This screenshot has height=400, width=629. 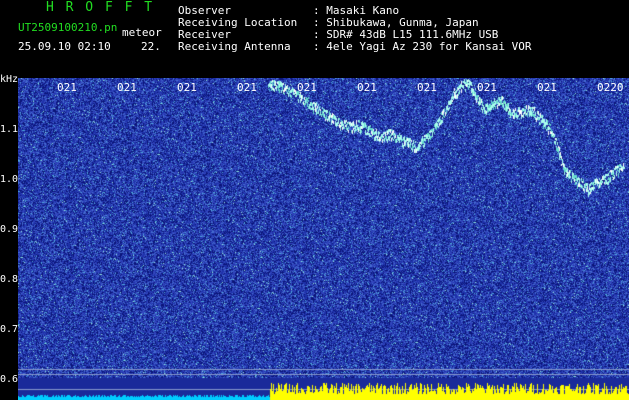 I want to click on extra-value: 22., so click(x=151, y=46).